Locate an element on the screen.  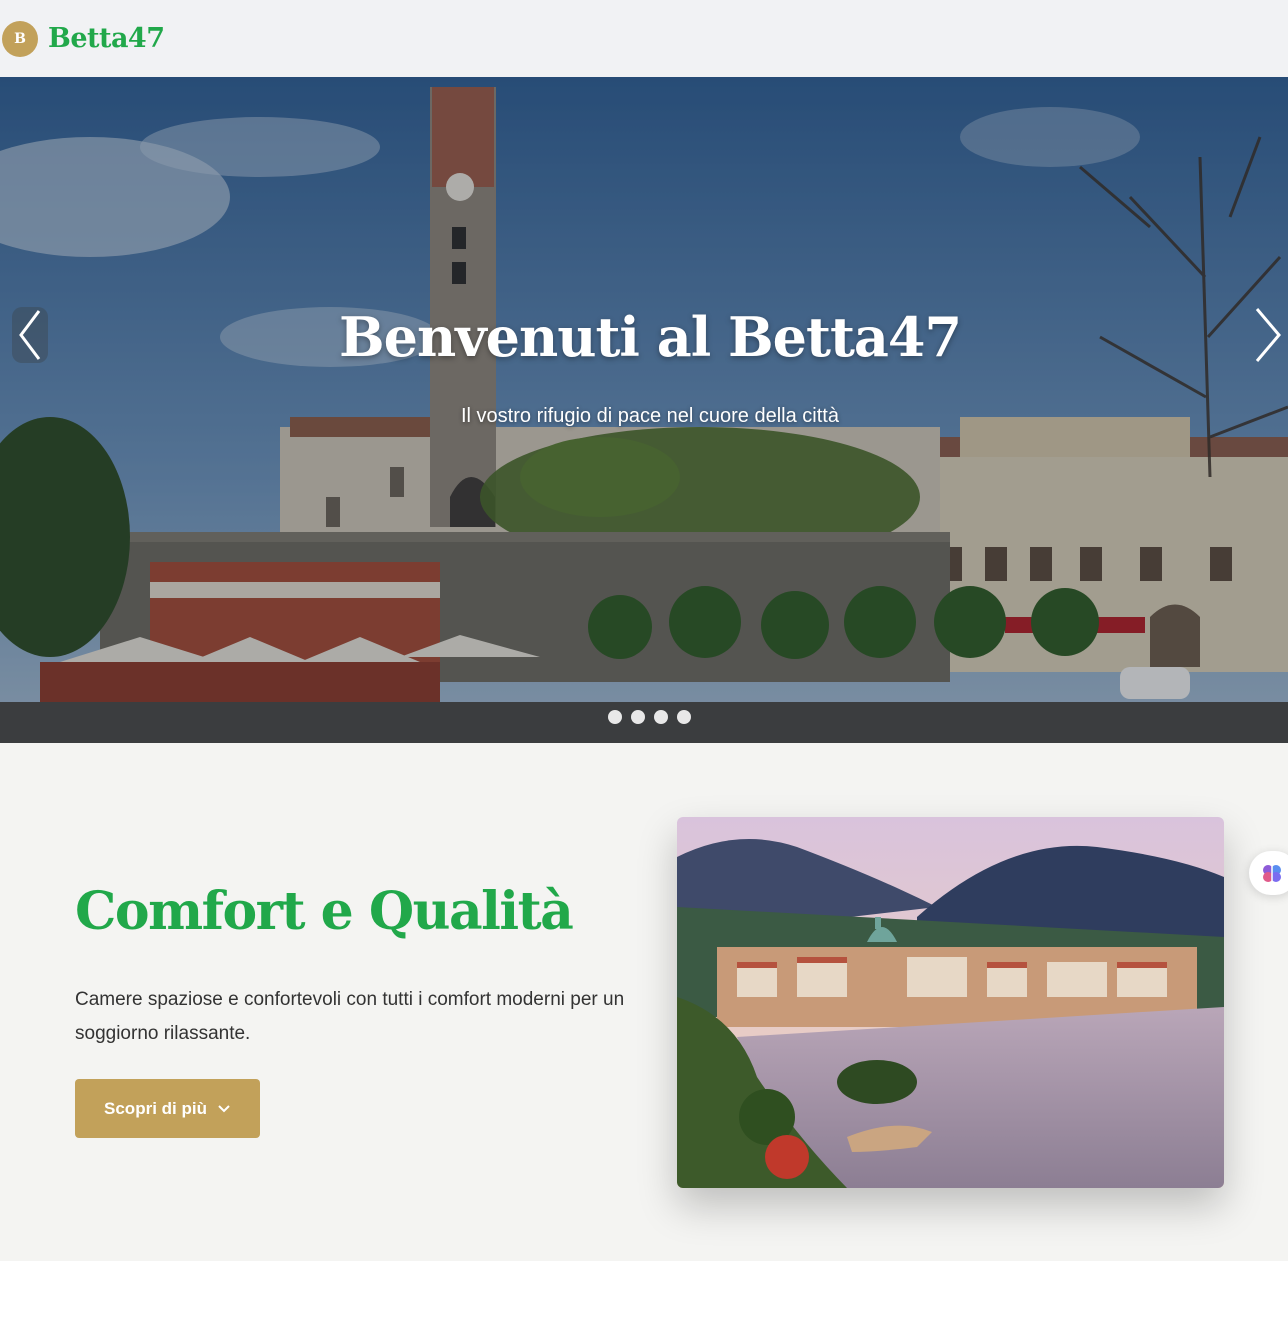
lake-photo is located at coordinates (950, 1002).